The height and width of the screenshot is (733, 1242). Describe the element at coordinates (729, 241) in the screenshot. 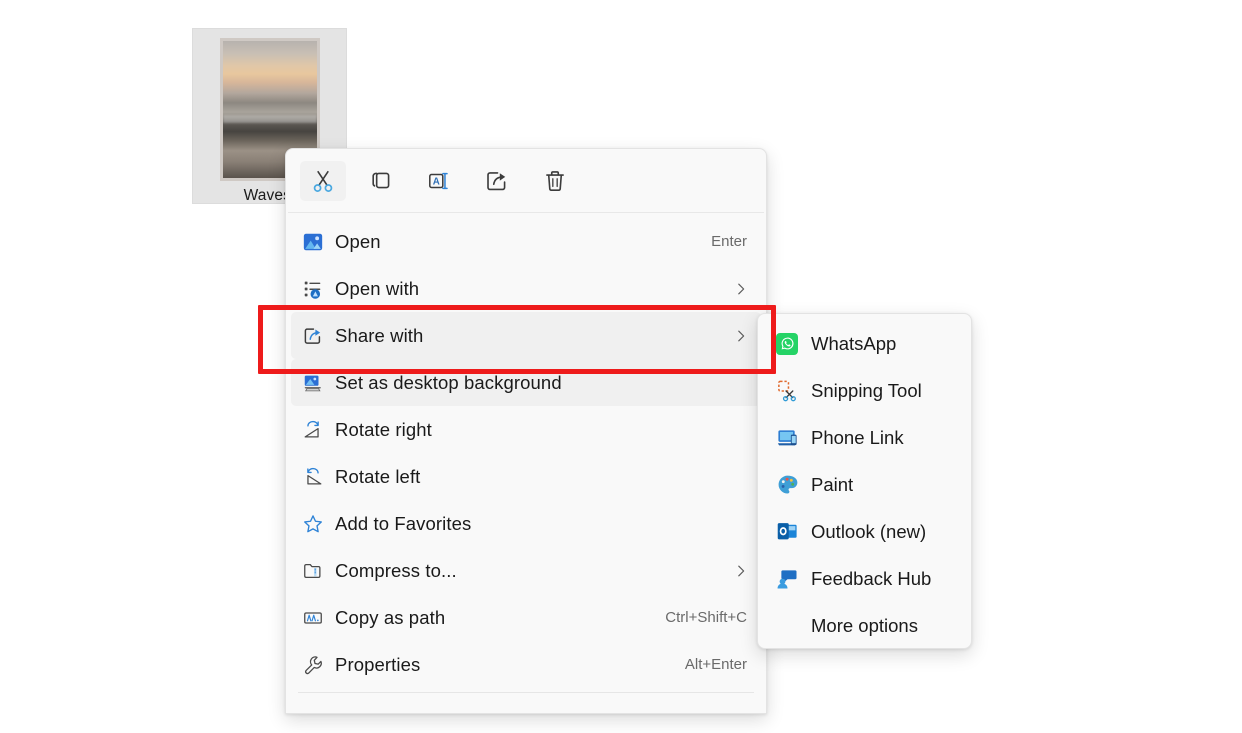

I see `menu-item-accelerator: Enter` at that location.